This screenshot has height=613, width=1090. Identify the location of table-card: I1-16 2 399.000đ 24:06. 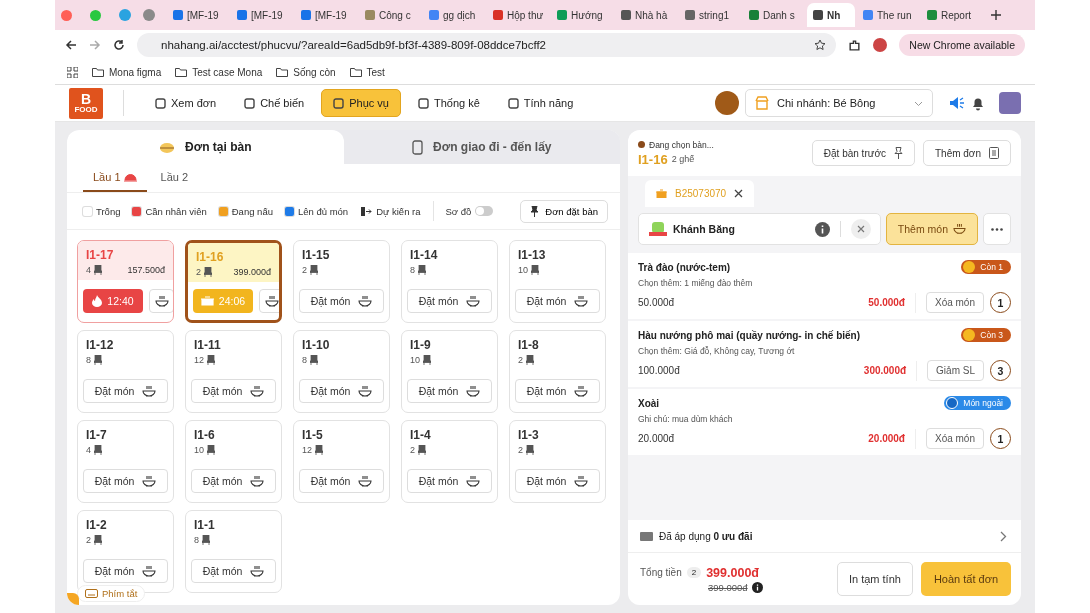
(233, 281).